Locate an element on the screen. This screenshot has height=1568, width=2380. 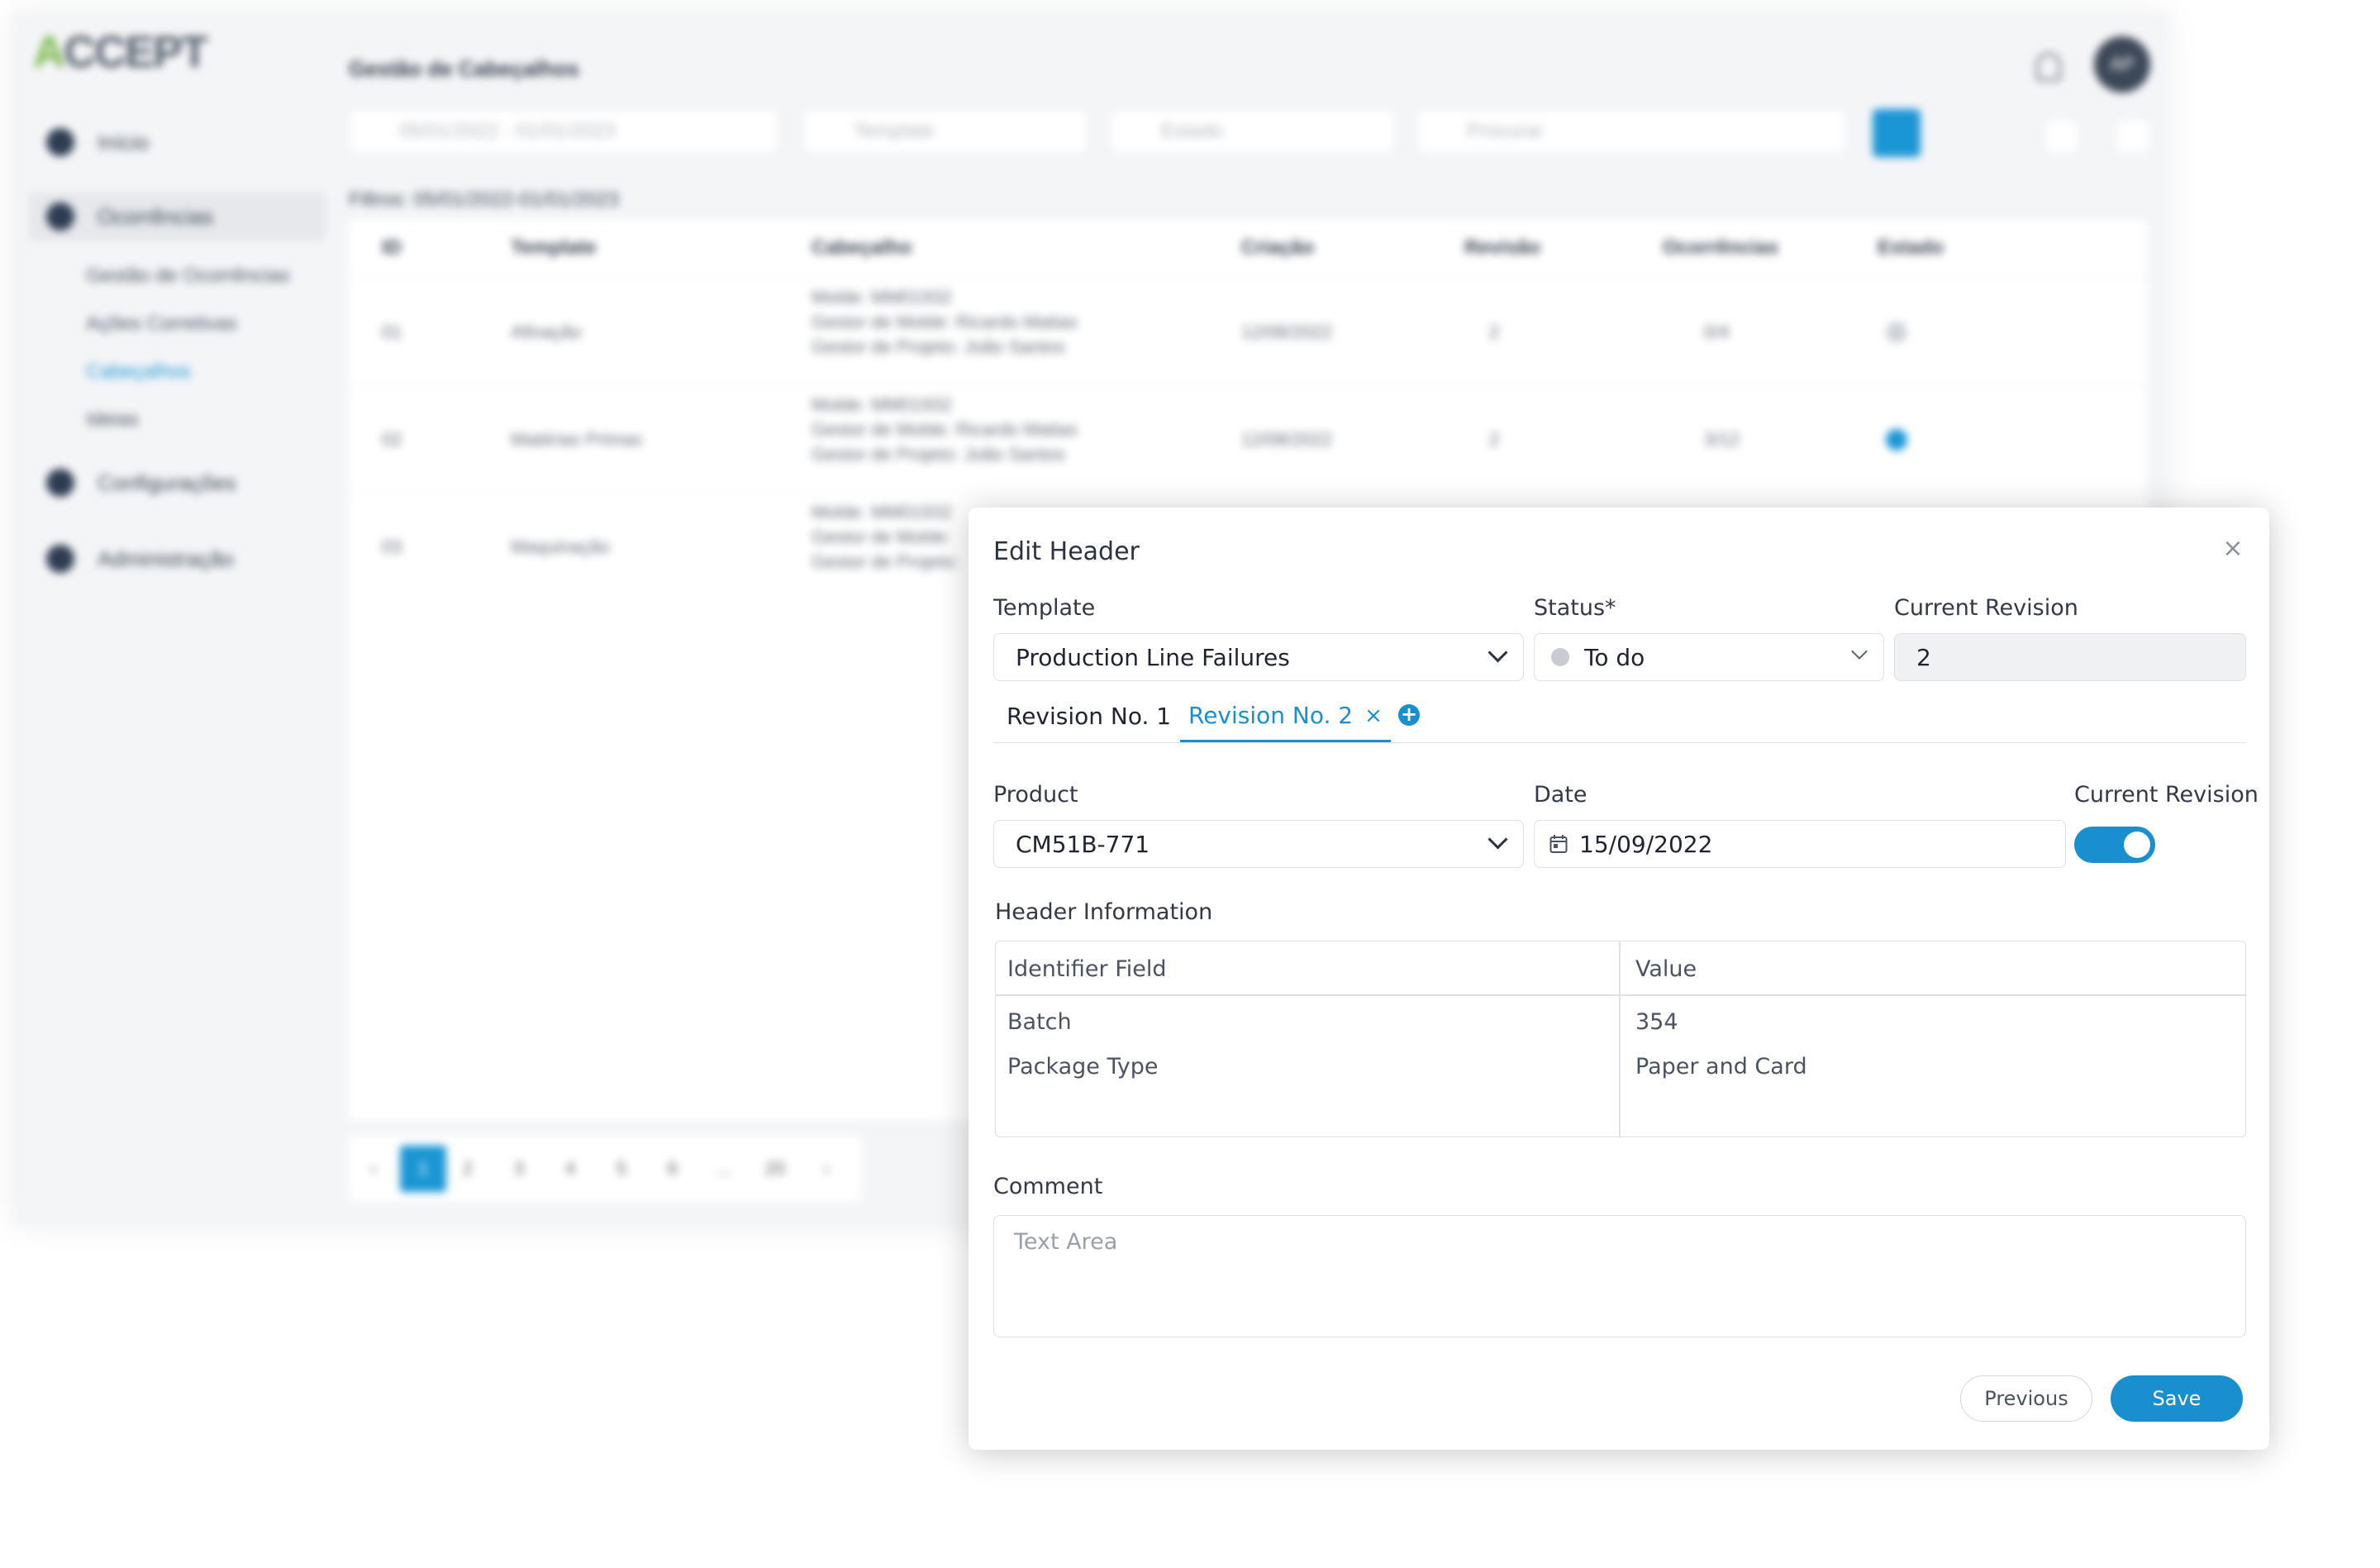
tab-revision-1: Revision No. 1 is located at coordinates (1089, 716).